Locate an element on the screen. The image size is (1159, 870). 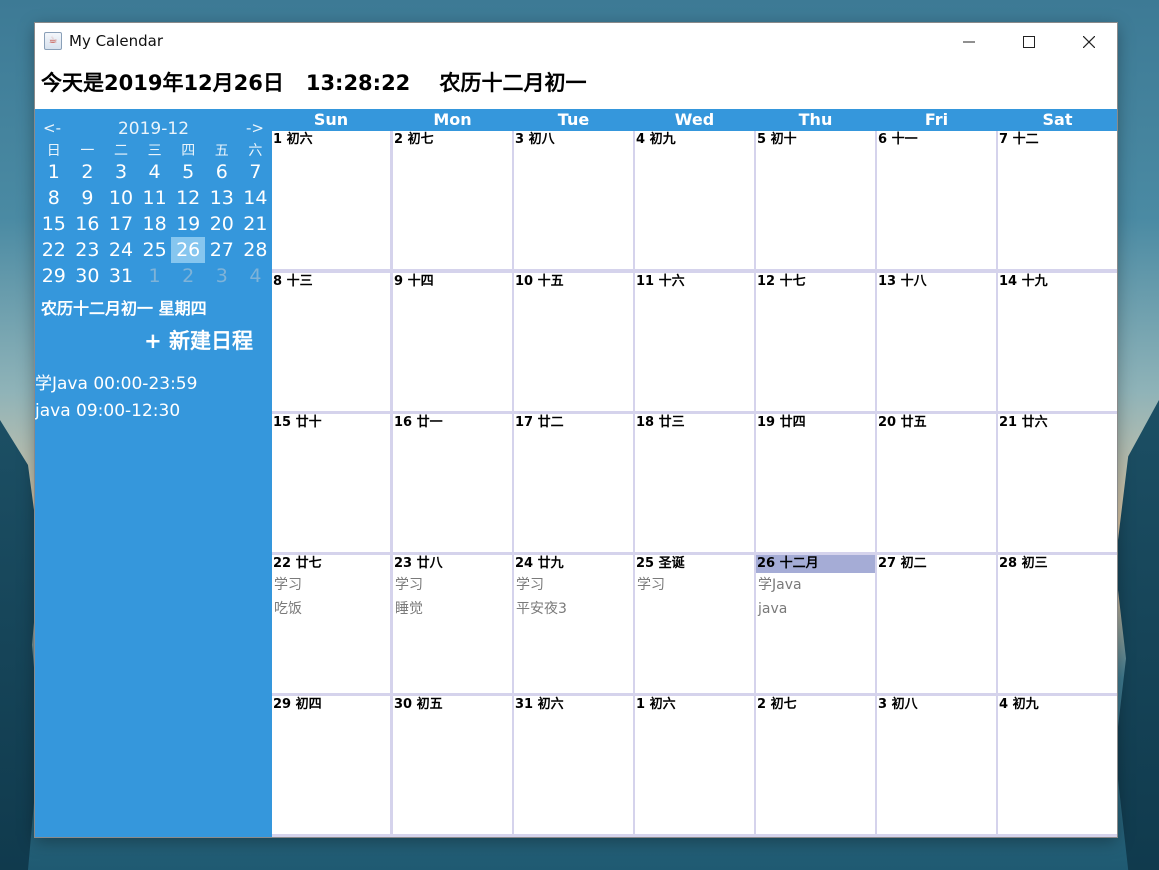
mini-calendar-day: 7 is located at coordinates (256, 172).